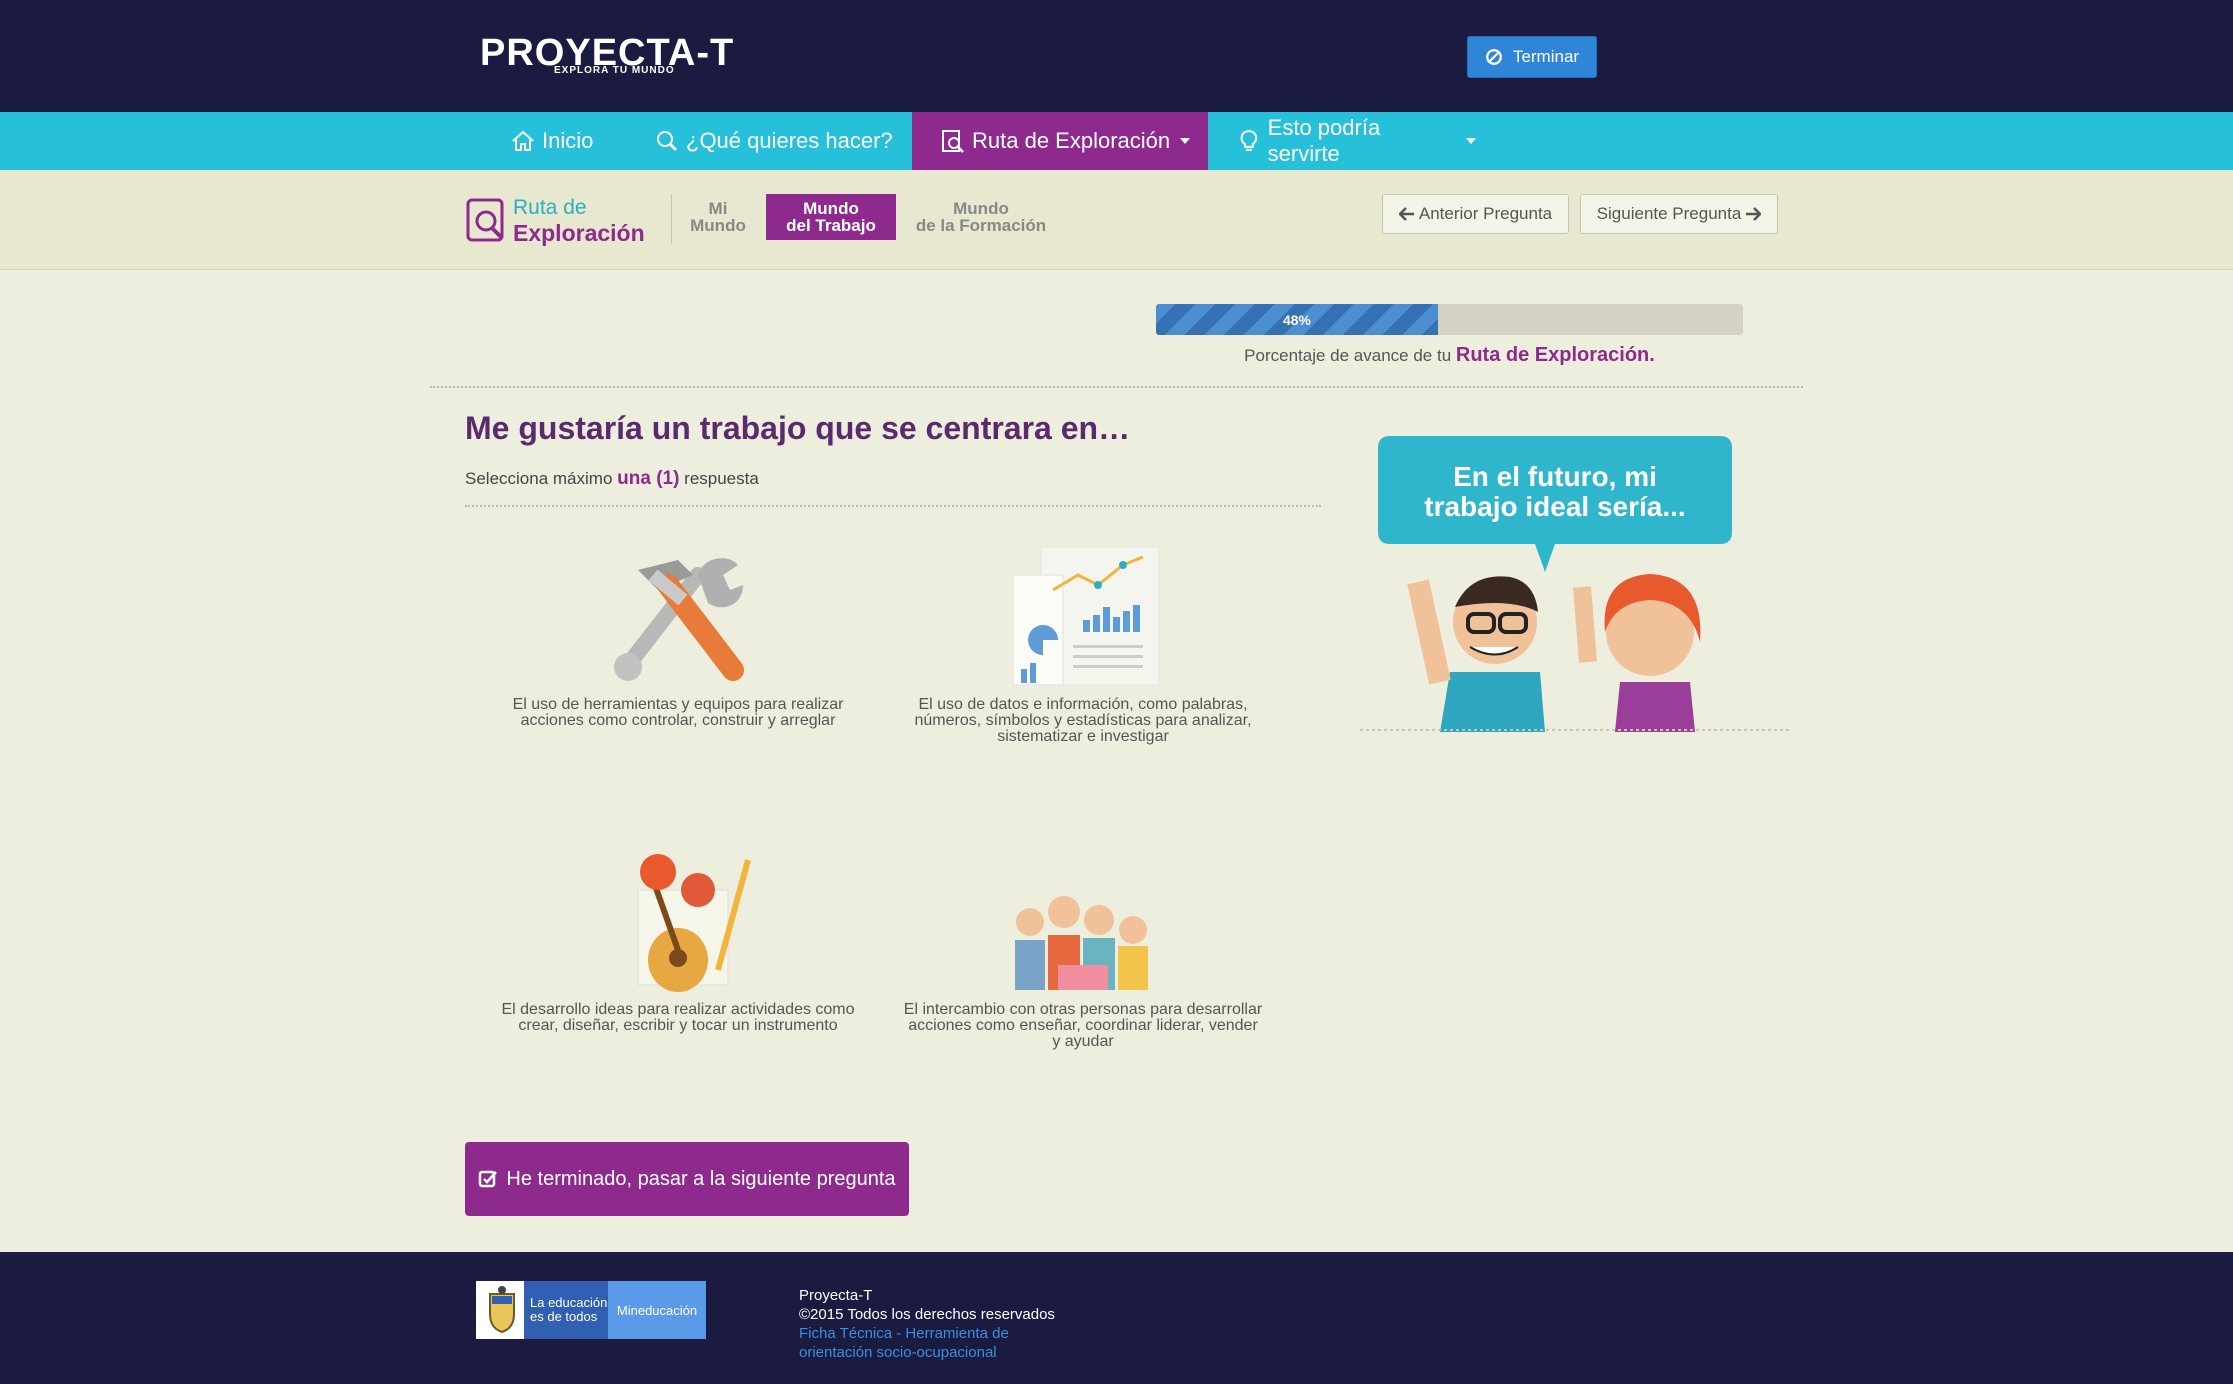 The image size is (2233, 1384). I want to click on lightbulb-icon, so click(1249, 140).